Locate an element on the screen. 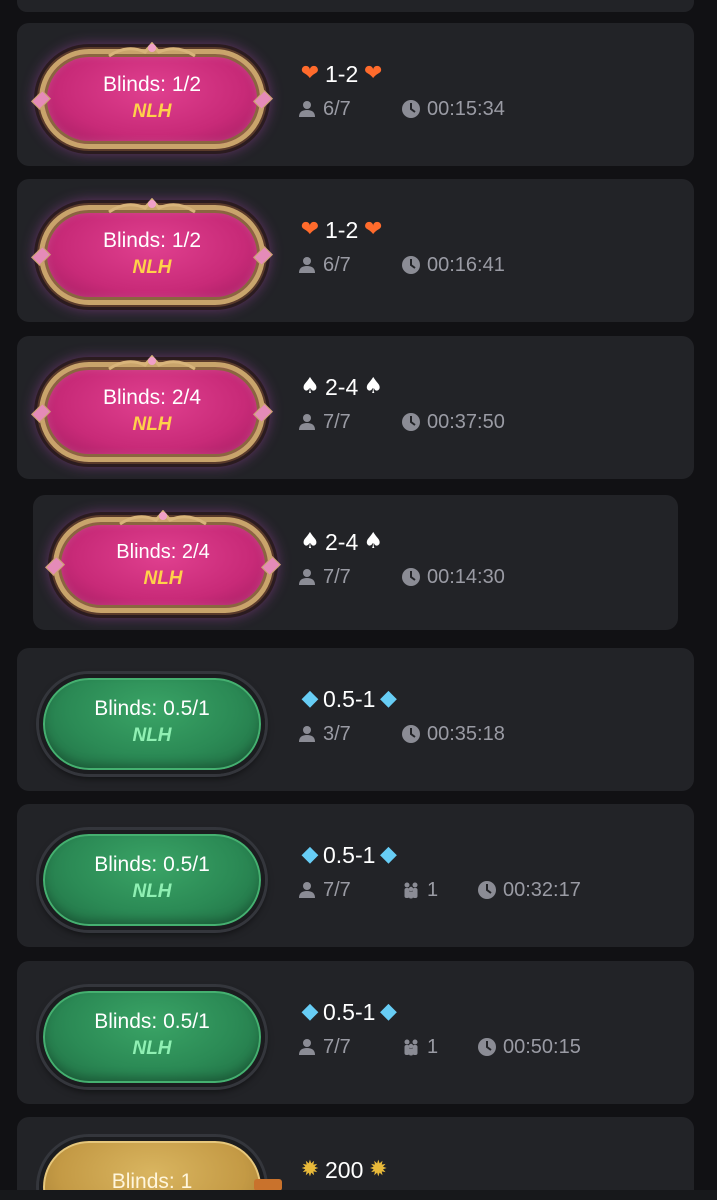  table-stats: 3/7 00:35:18 is located at coordinates (495, 734).